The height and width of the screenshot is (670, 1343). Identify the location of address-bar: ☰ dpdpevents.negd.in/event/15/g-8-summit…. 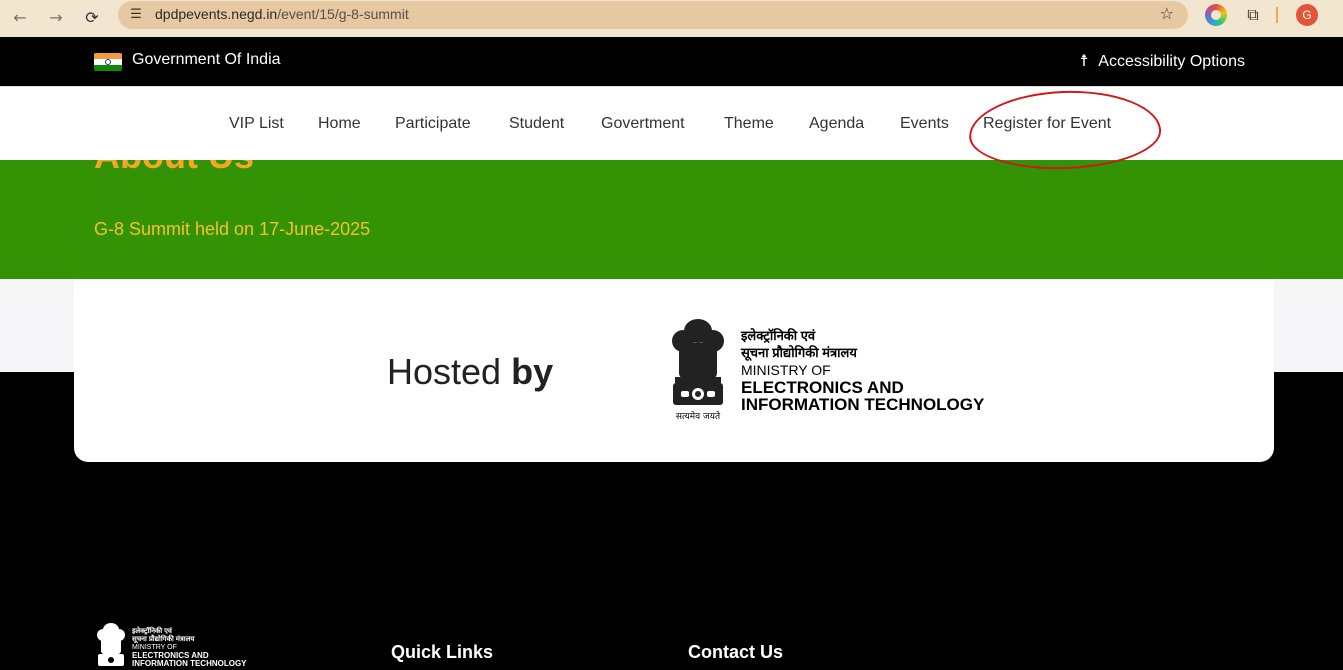
(653, 15).